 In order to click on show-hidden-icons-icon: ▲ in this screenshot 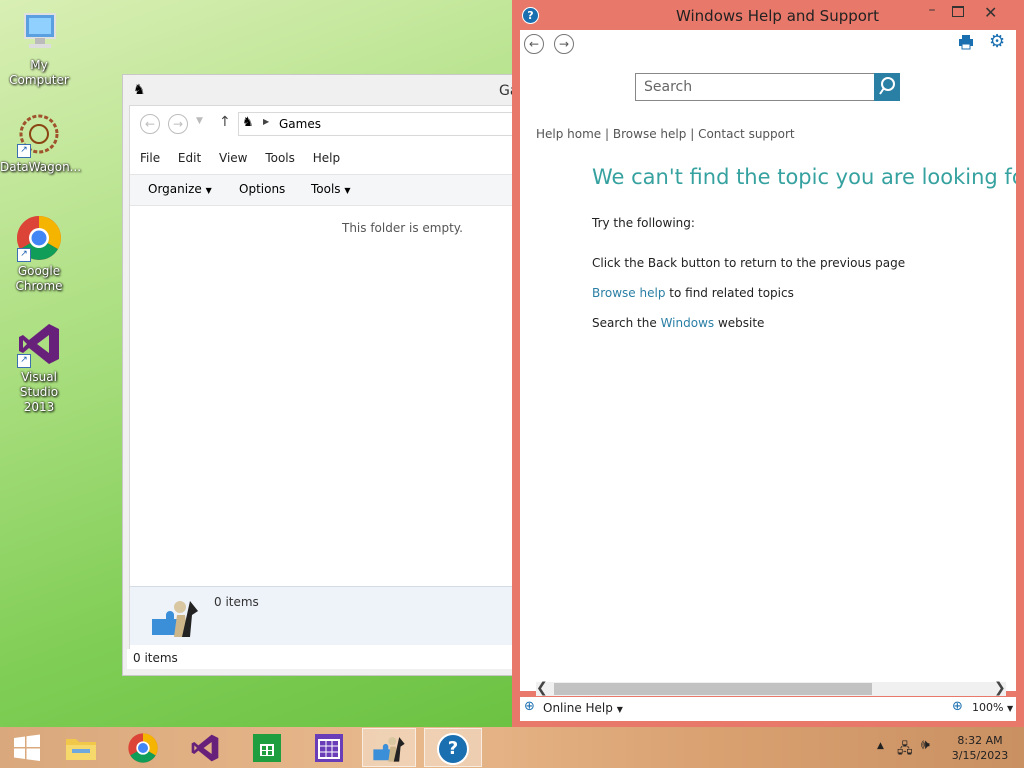, I will do `click(880, 746)`.